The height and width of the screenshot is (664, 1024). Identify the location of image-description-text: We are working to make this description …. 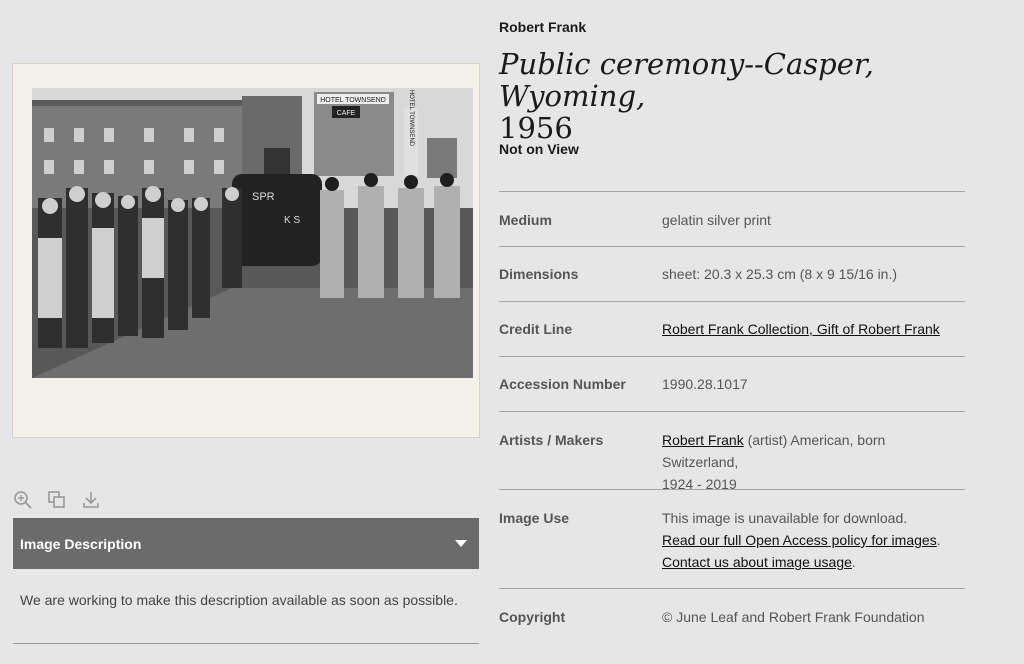
(239, 600).